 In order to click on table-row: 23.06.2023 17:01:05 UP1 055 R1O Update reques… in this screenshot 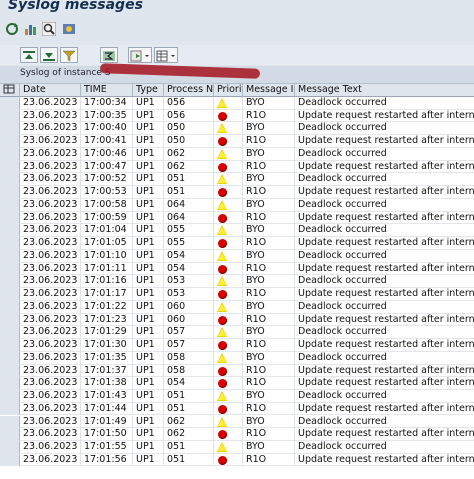, I will do `click(237, 243)`.